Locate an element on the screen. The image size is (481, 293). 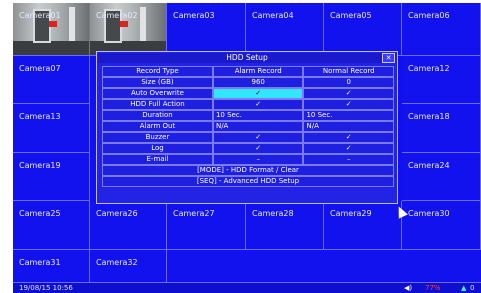
camera-tile-06: Camera06 is located at coordinates (441, 29).